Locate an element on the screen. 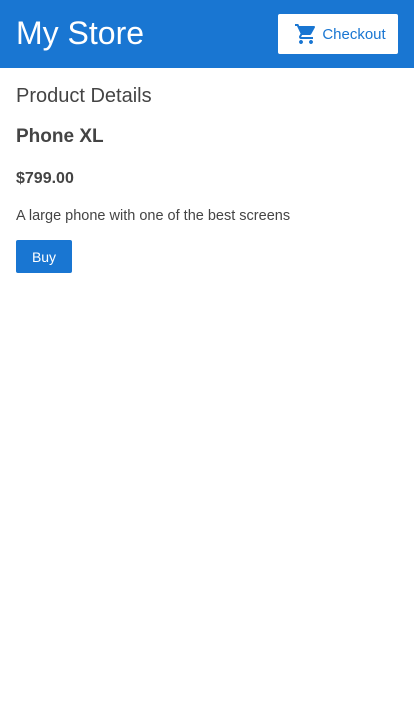  page-title: Product Details is located at coordinates (84, 96).